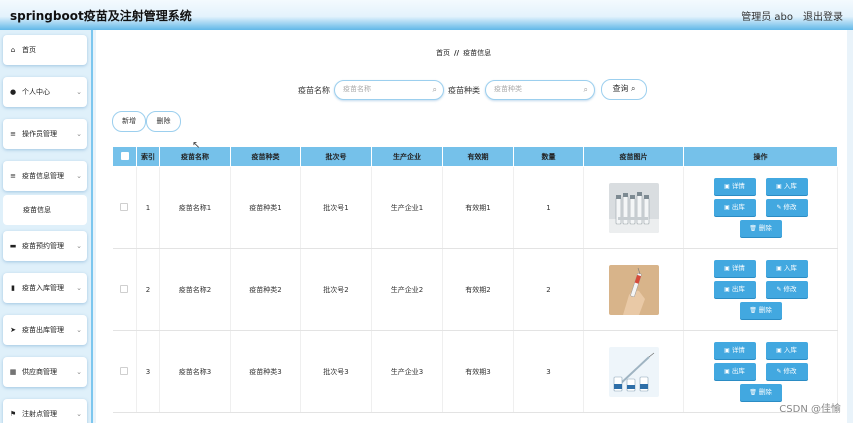 Image resolution: width=853 pixels, height=423 pixels. What do you see at coordinates (163, 121) in the screenshot?
I see `delete-button: 删除` at bounding box center [163, 121].